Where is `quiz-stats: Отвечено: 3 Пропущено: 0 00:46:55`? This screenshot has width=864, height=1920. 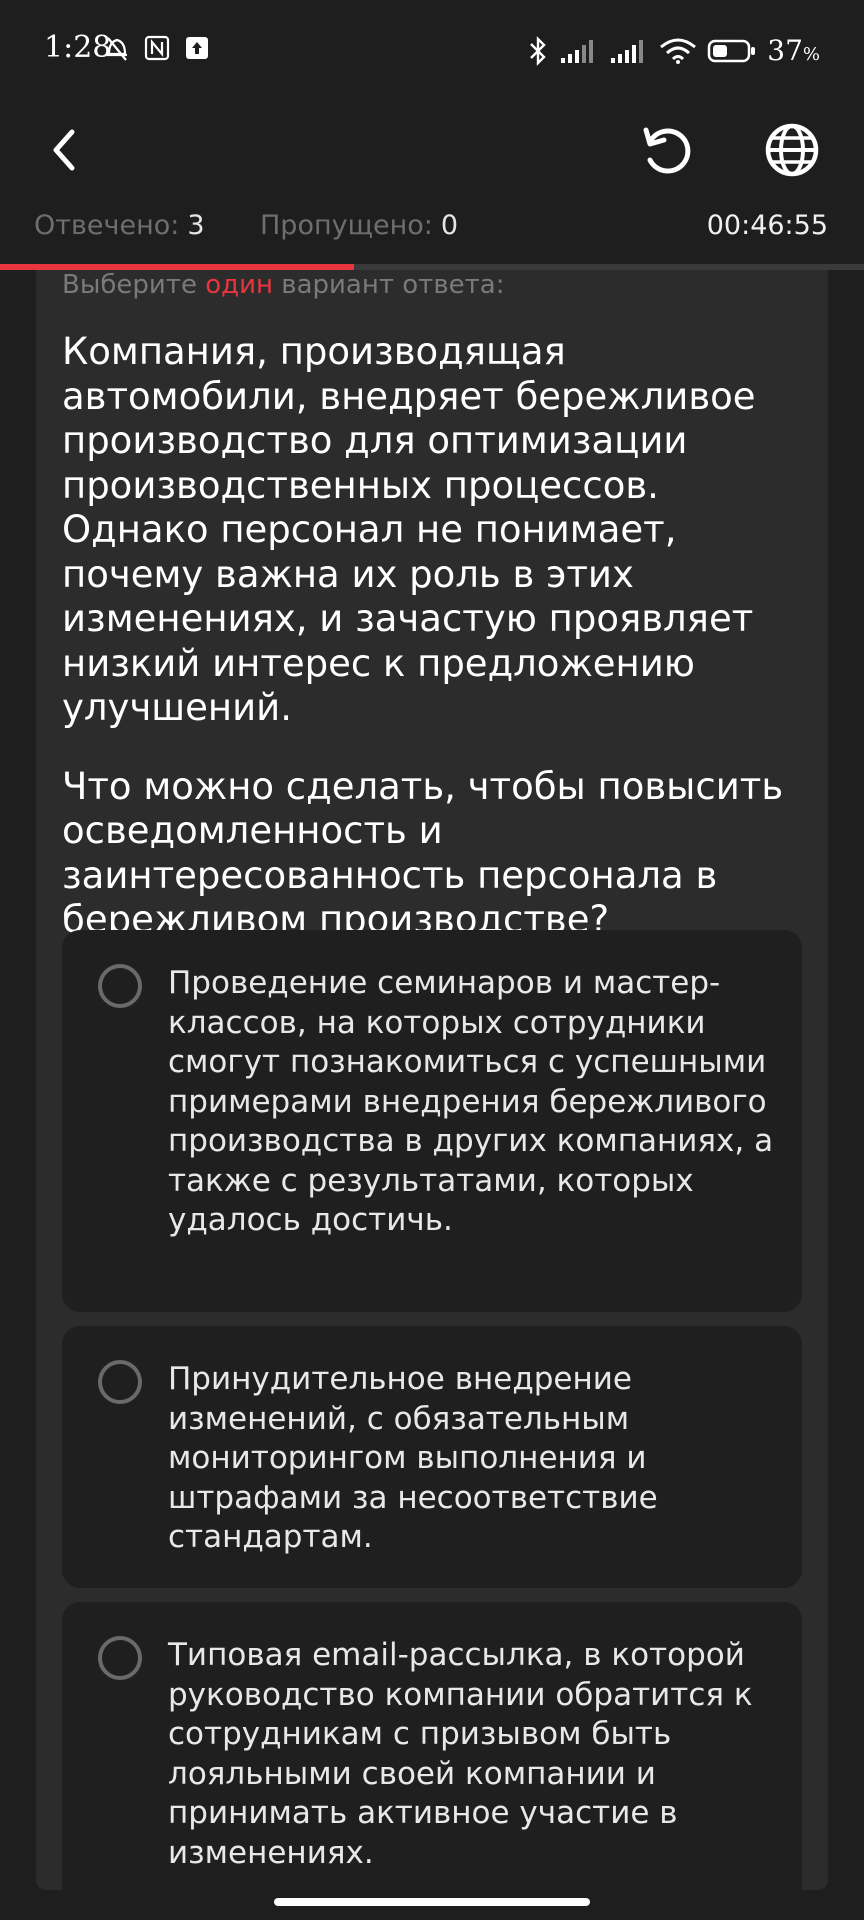
quiz-stats: Отвечено: 3 Пропущено: 0 00:46:55 is located at coordinates (432, 230).